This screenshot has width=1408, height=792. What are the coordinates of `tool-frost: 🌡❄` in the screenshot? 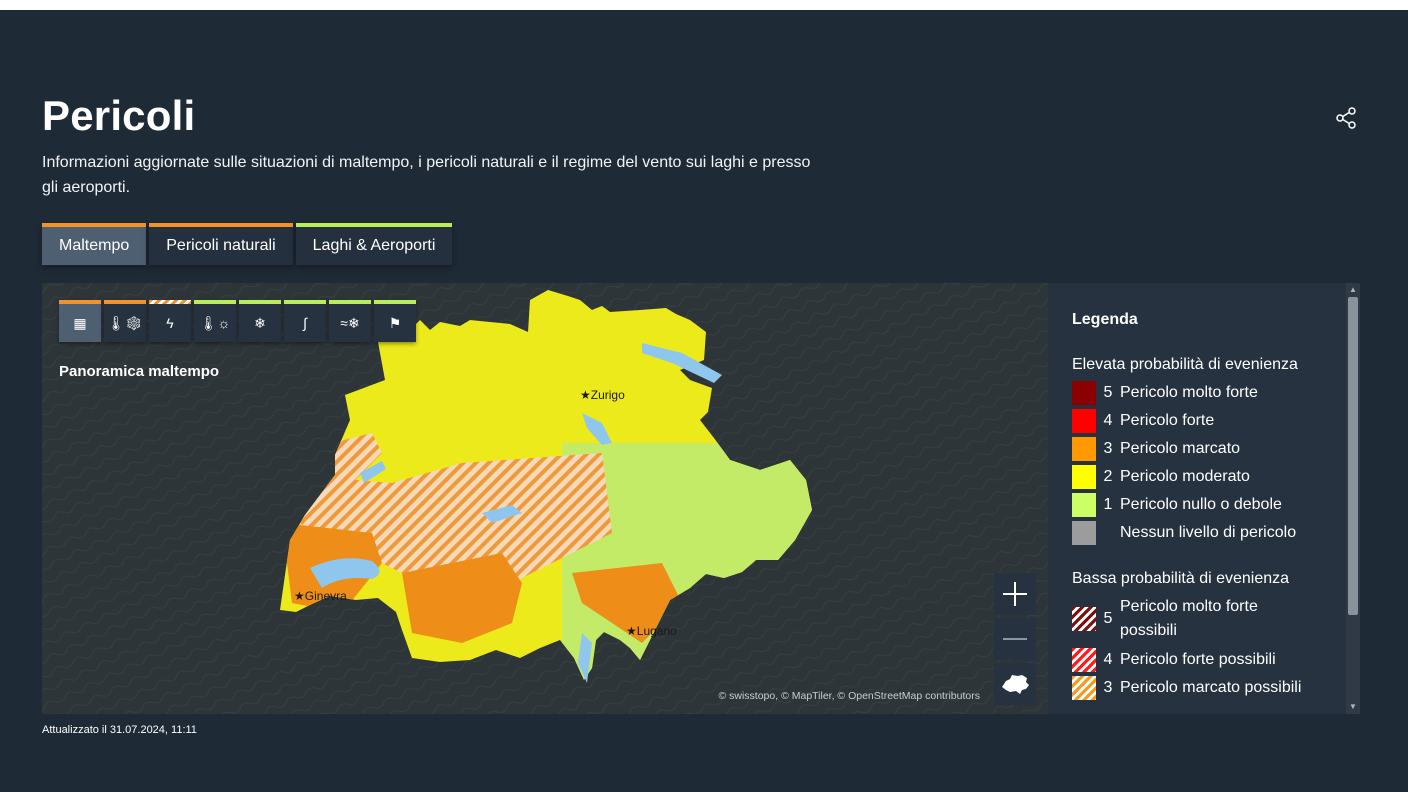 It's located at (125, 321).